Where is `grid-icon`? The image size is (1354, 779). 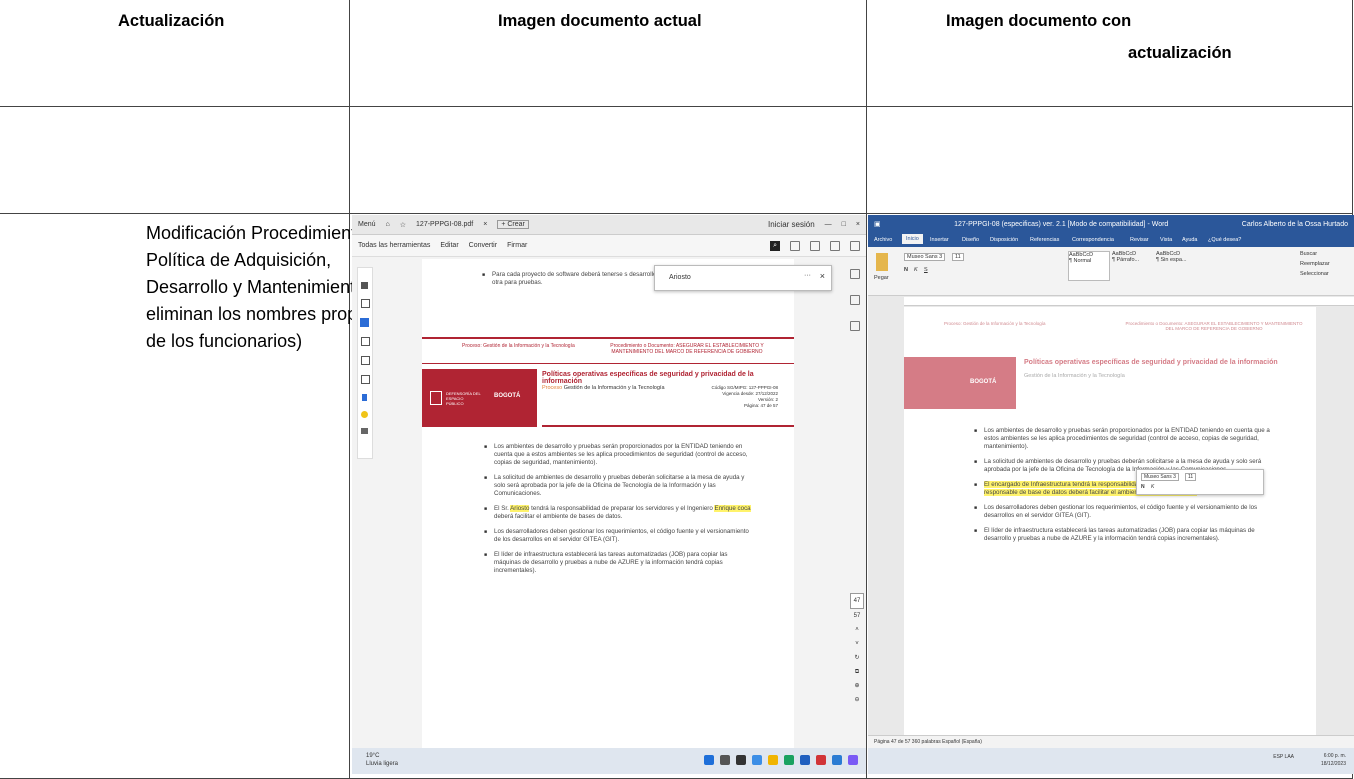
grid-icon is located at coordinates (855, 326).